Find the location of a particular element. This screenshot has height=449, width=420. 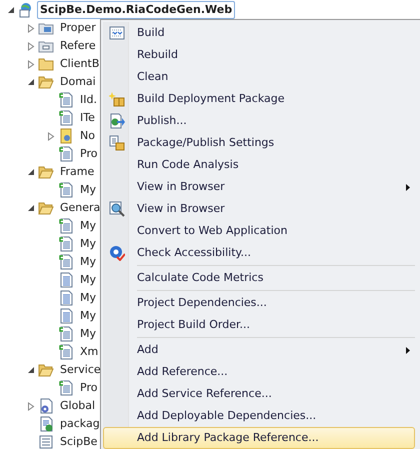

tree-item: ITe is located at coordinates (87, 118).